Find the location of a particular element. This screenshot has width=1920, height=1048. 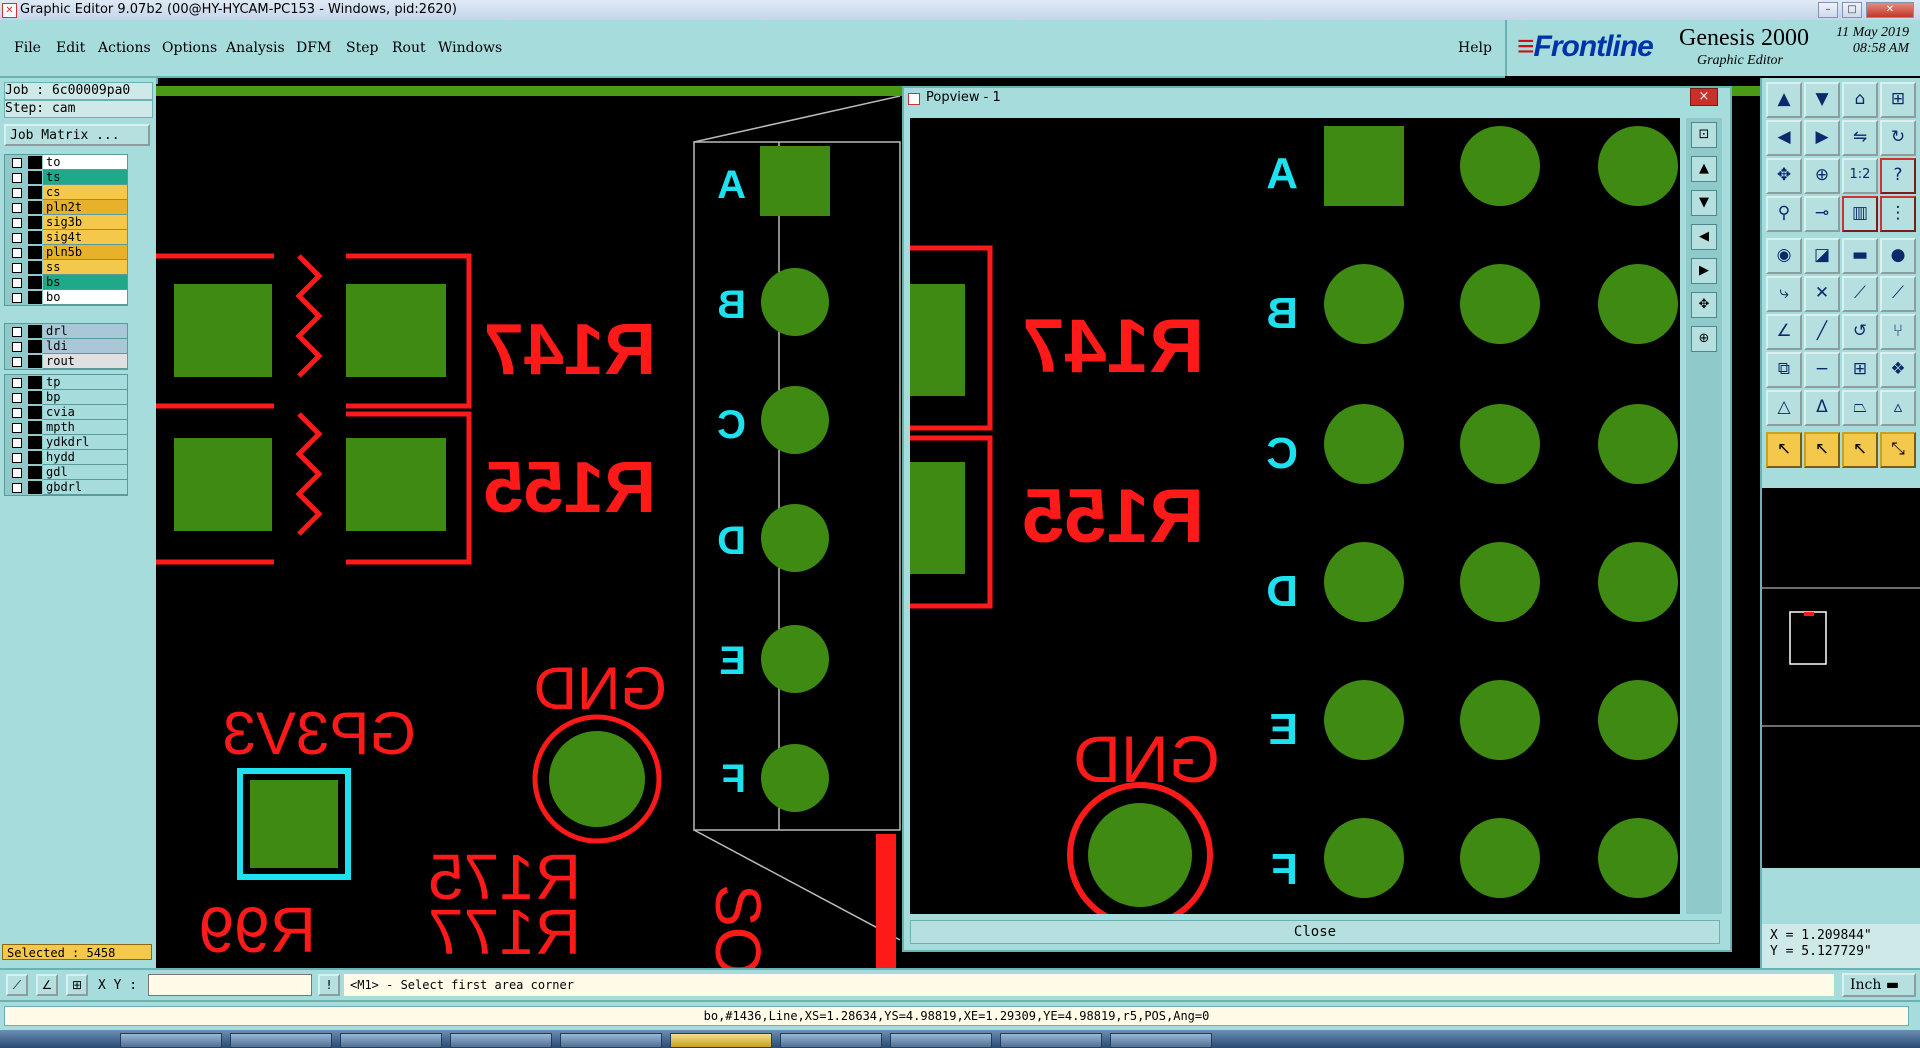

redraw-icon: ↻ is located at coordinates (1898, 138).